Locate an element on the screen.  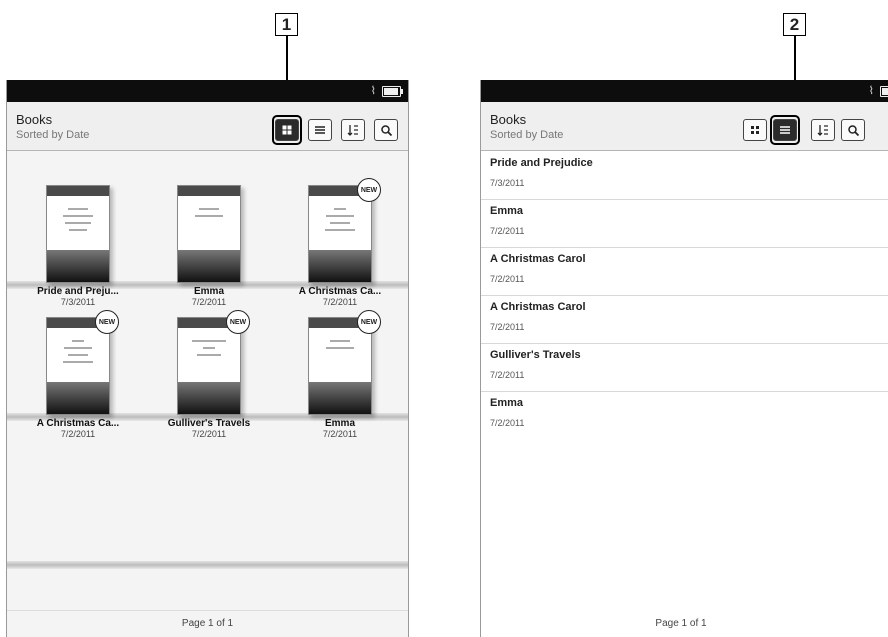
callout-1: 1 is located at coordinates (286, 24).